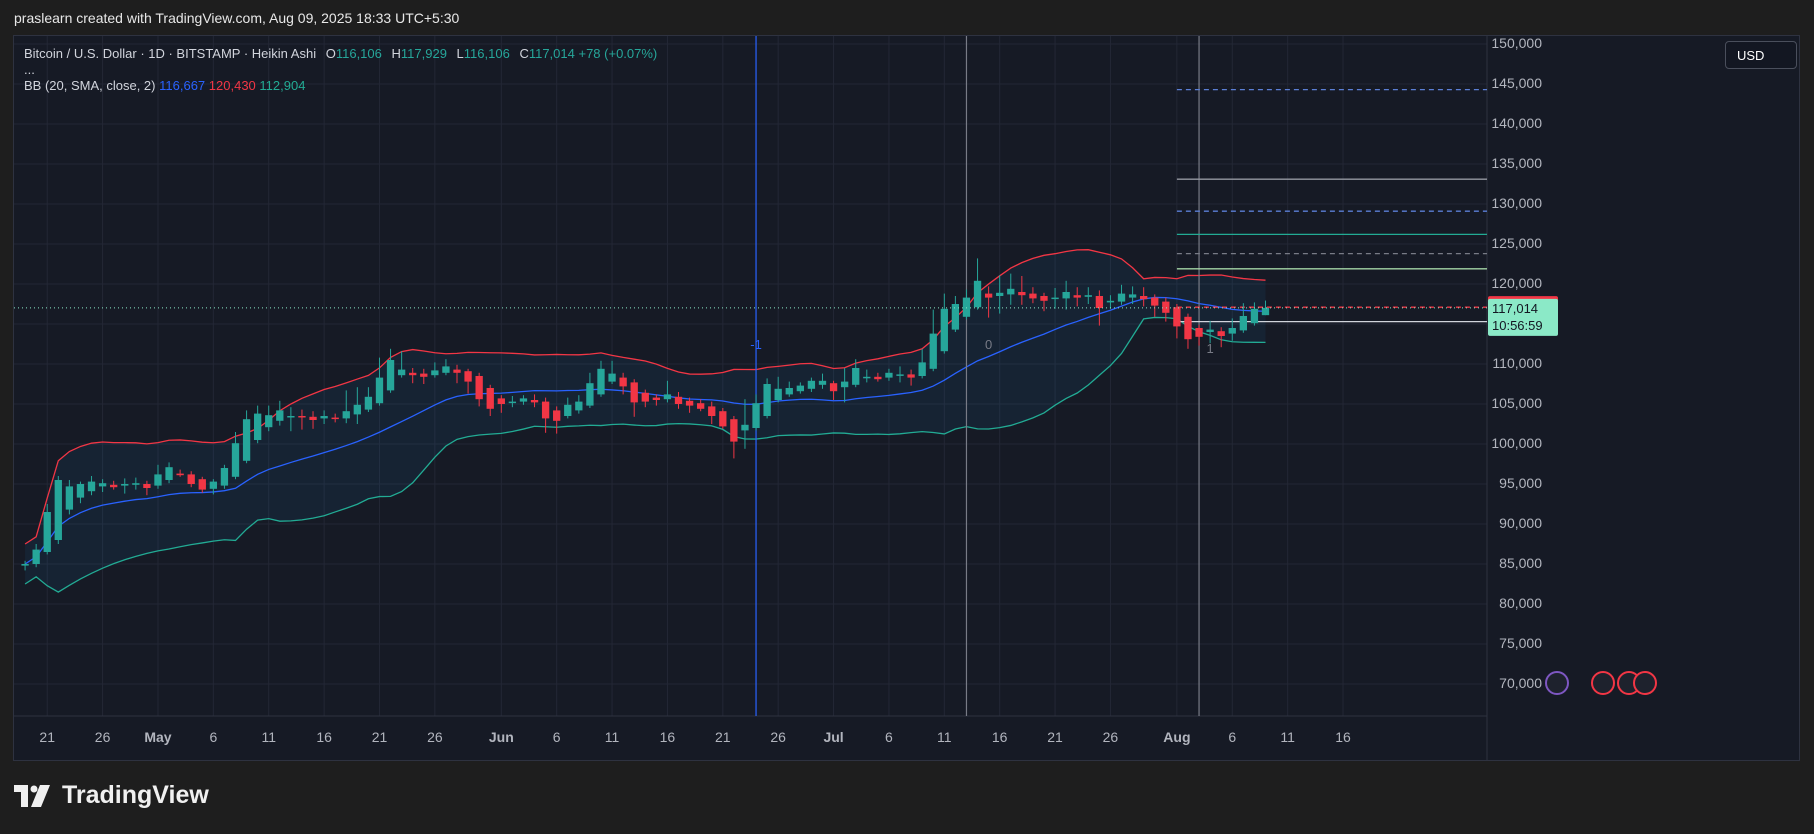  I want to click on bb-lower-value: 112,904, so click(282, 85).